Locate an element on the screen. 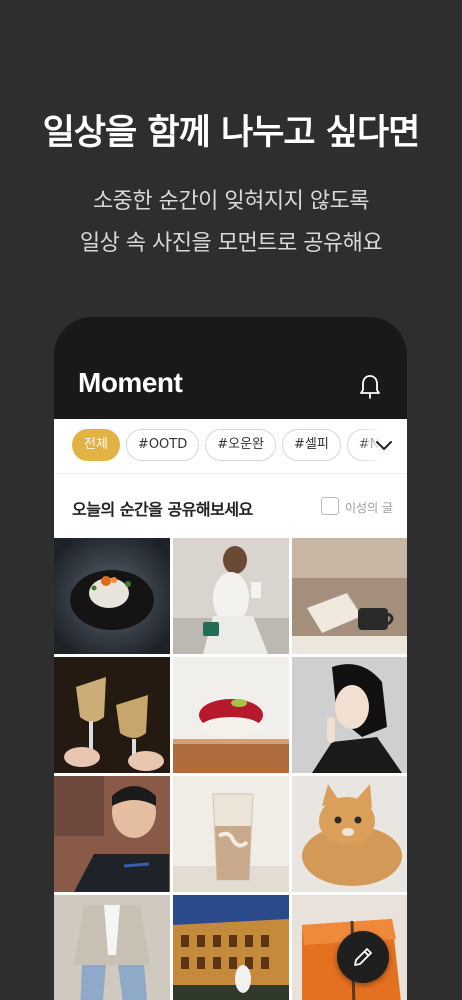  tag-ootd: #OOTD is located at coordinates (162, 445).